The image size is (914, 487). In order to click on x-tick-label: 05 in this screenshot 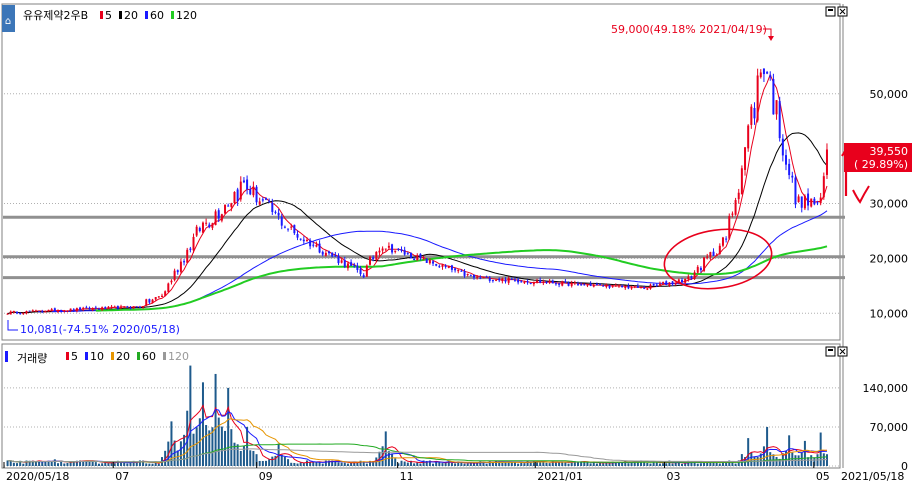, I will do `click(823, 476)`.